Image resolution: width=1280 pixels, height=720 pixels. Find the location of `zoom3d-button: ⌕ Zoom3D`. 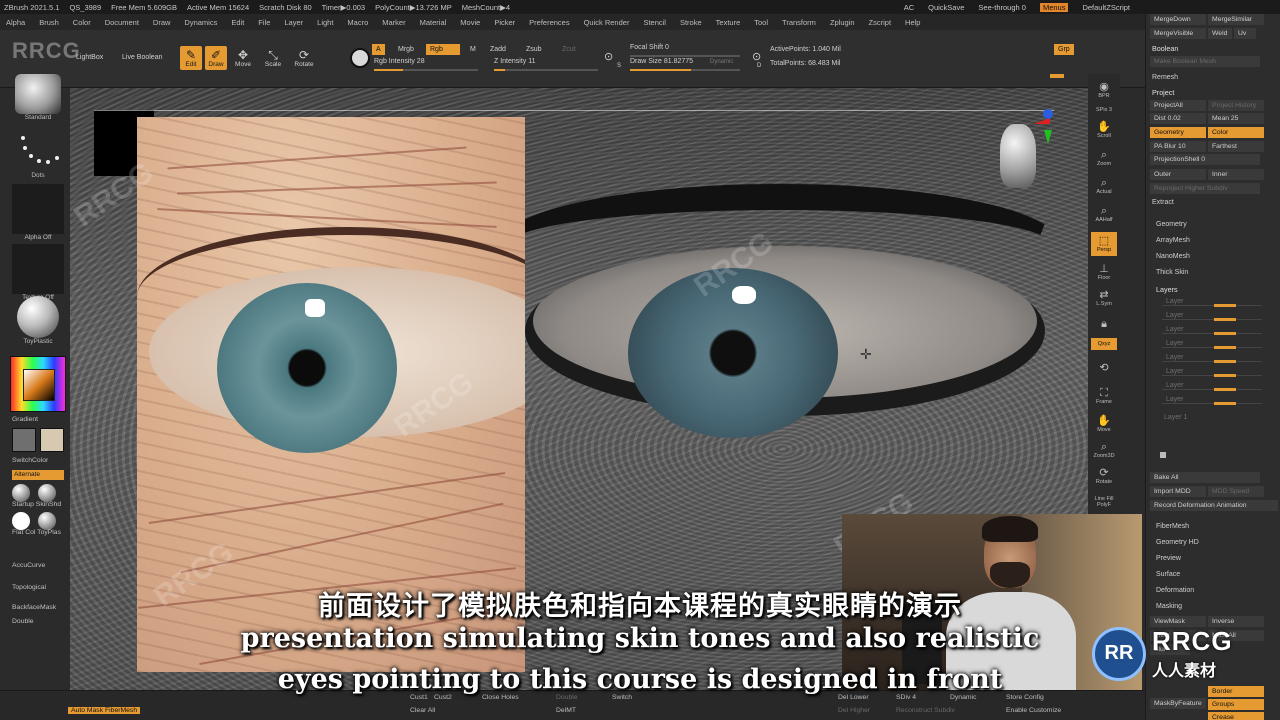

zoom3d-button: ⌕ Zoom3D is located at coordinates (1104, 450).